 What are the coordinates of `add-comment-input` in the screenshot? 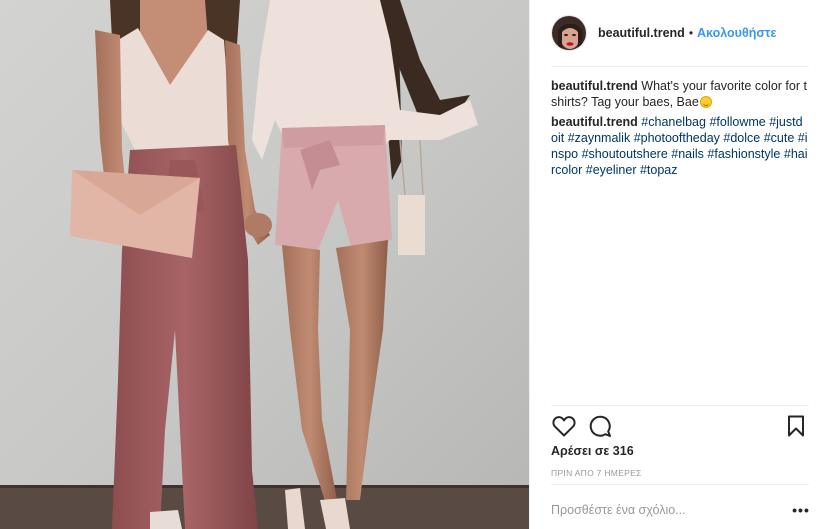 It's located at (666, 510).